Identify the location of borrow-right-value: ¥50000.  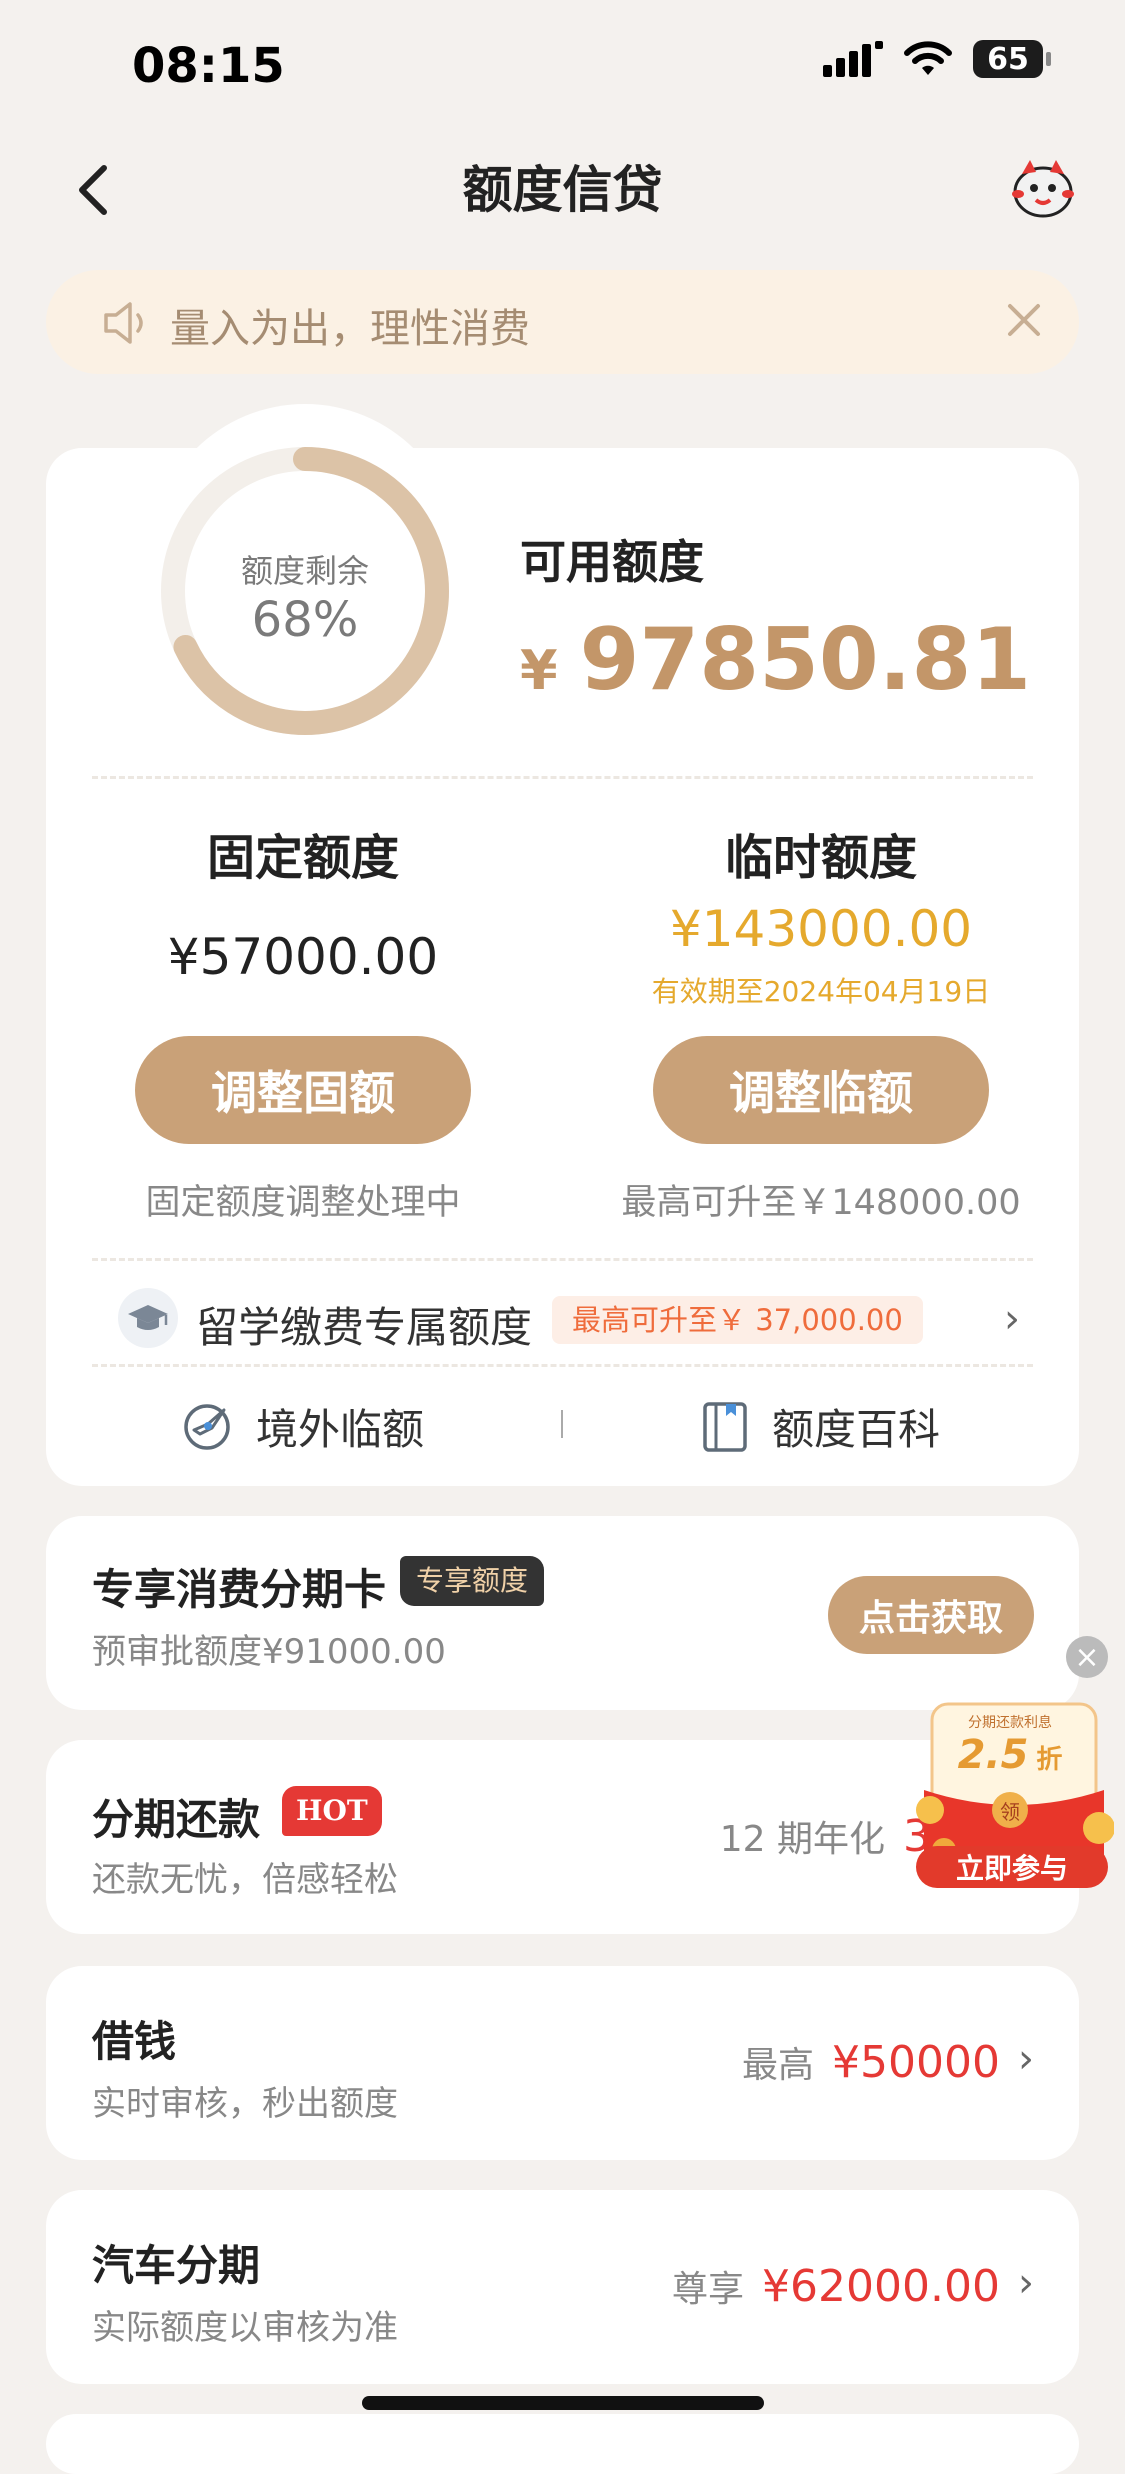
(916, 2062).